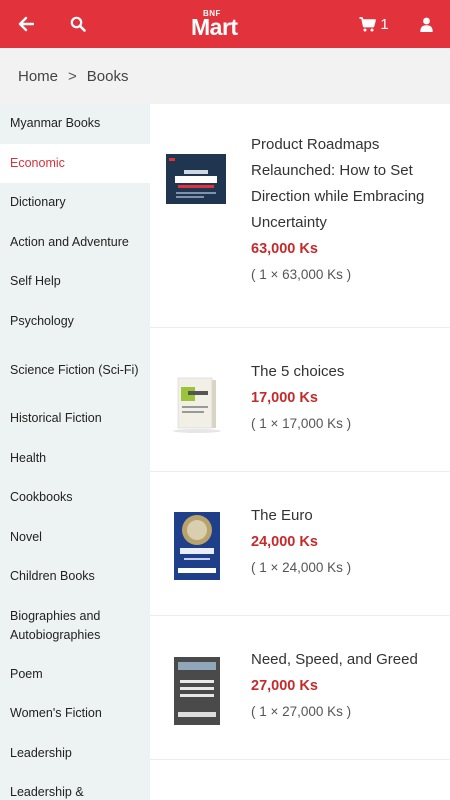  I want to click on category-label: Leadership &, so click(47, 792).